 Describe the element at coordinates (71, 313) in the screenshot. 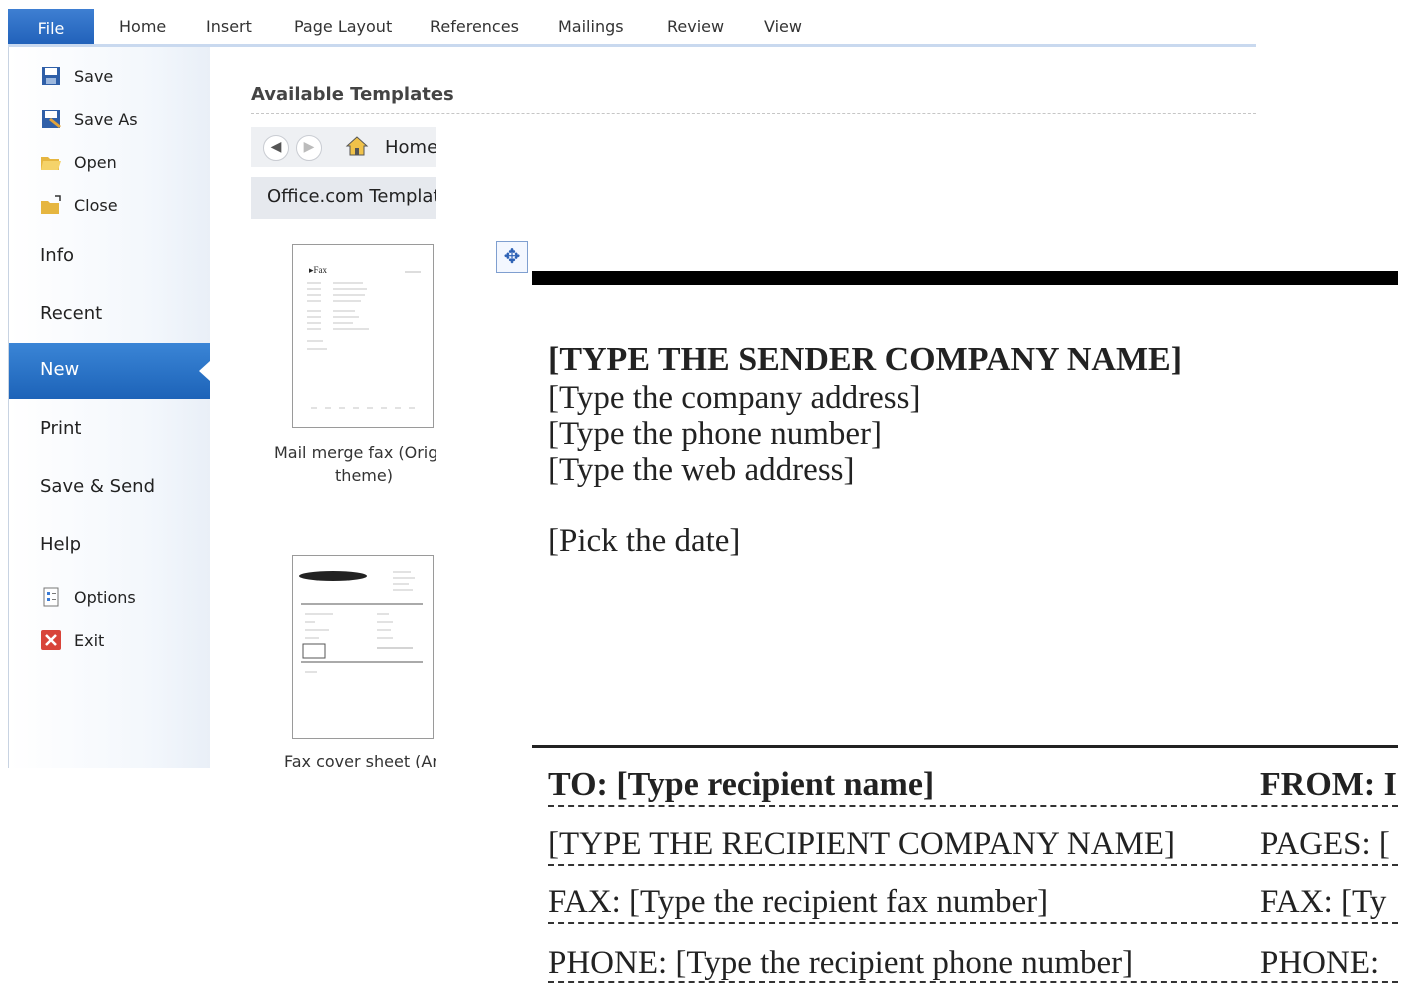

I see `recent-tab: Recent` at that location.